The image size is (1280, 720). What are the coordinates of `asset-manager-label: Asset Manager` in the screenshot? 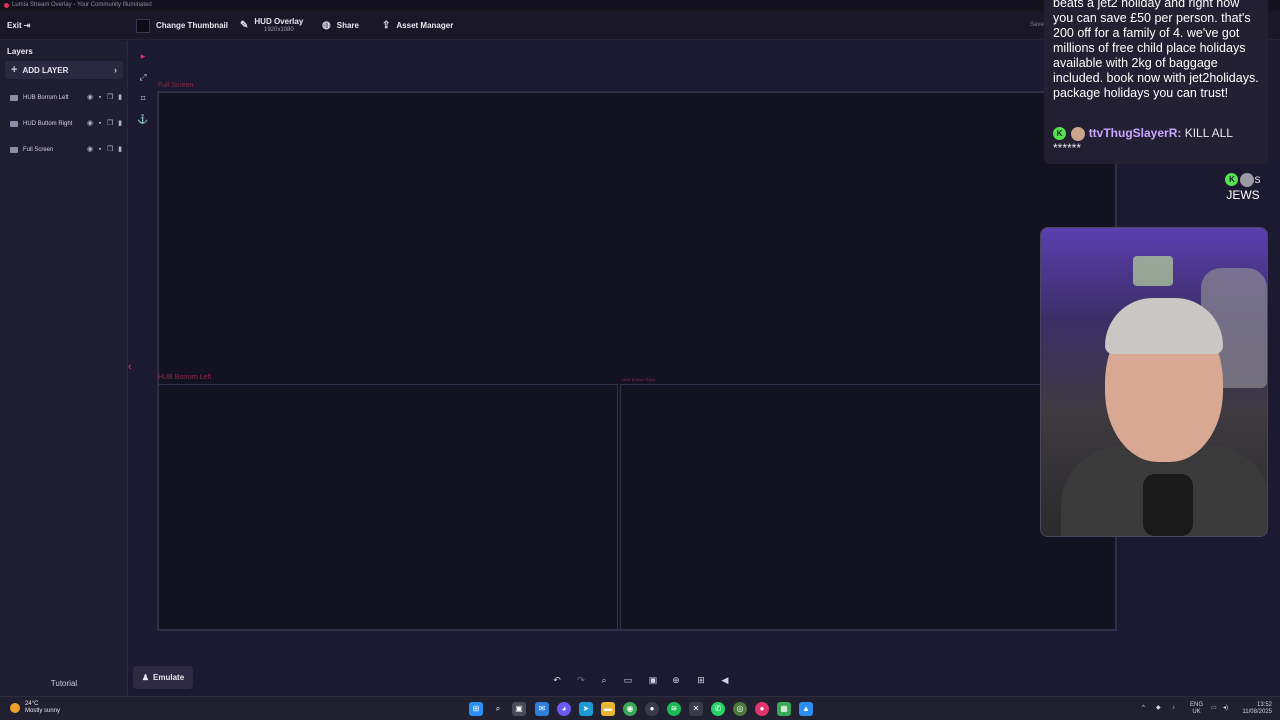 It's located at (425, 25).